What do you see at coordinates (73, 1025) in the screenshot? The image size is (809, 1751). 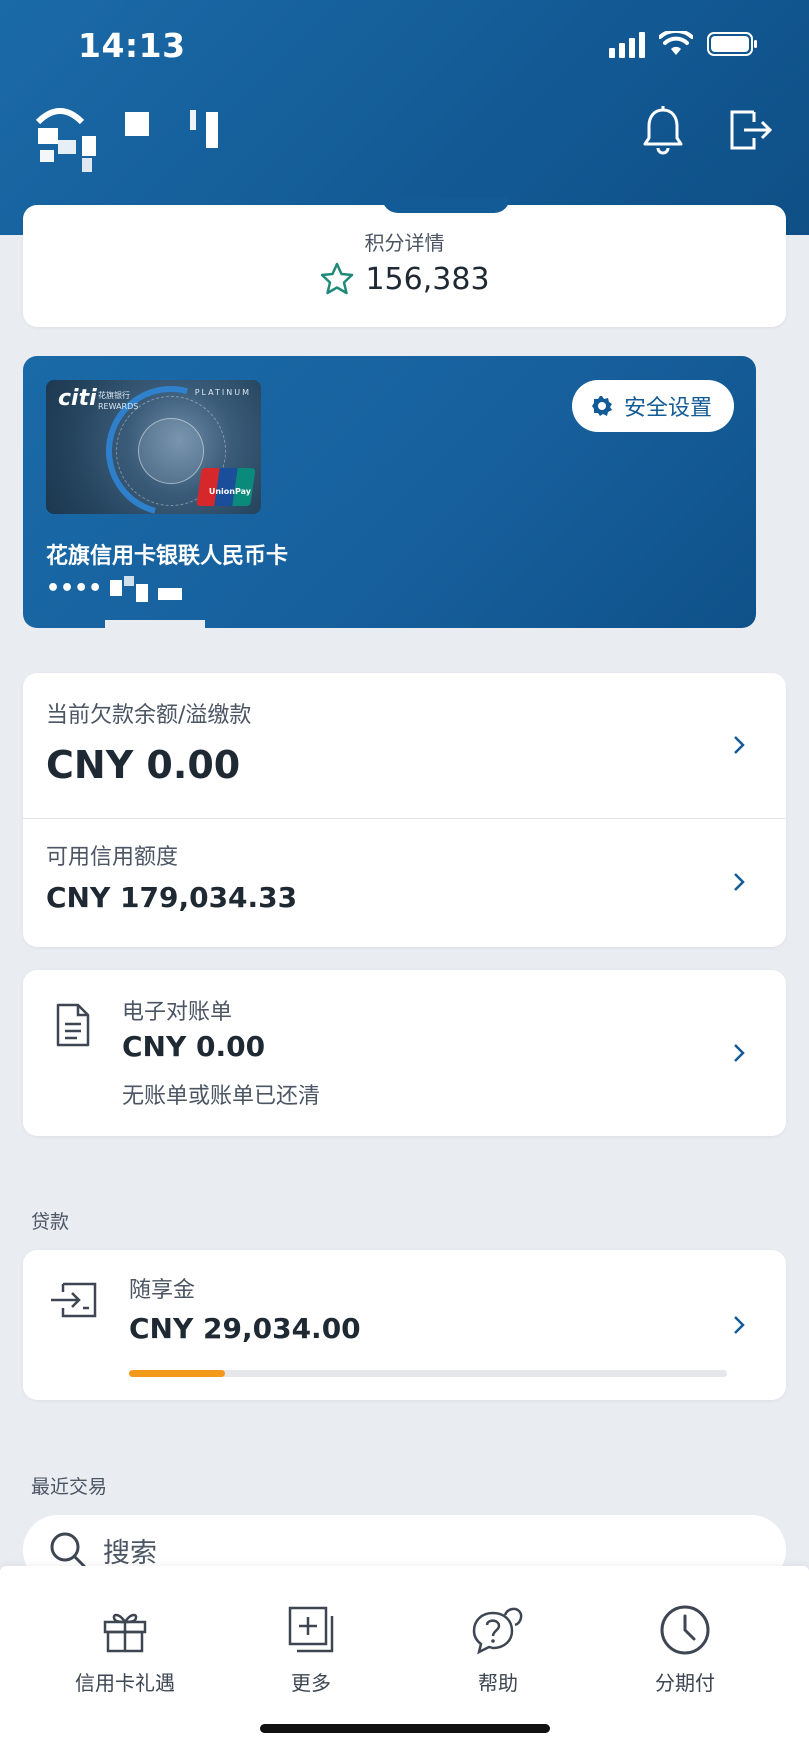 I see `document-icon` at bounding box center [73, 1025].